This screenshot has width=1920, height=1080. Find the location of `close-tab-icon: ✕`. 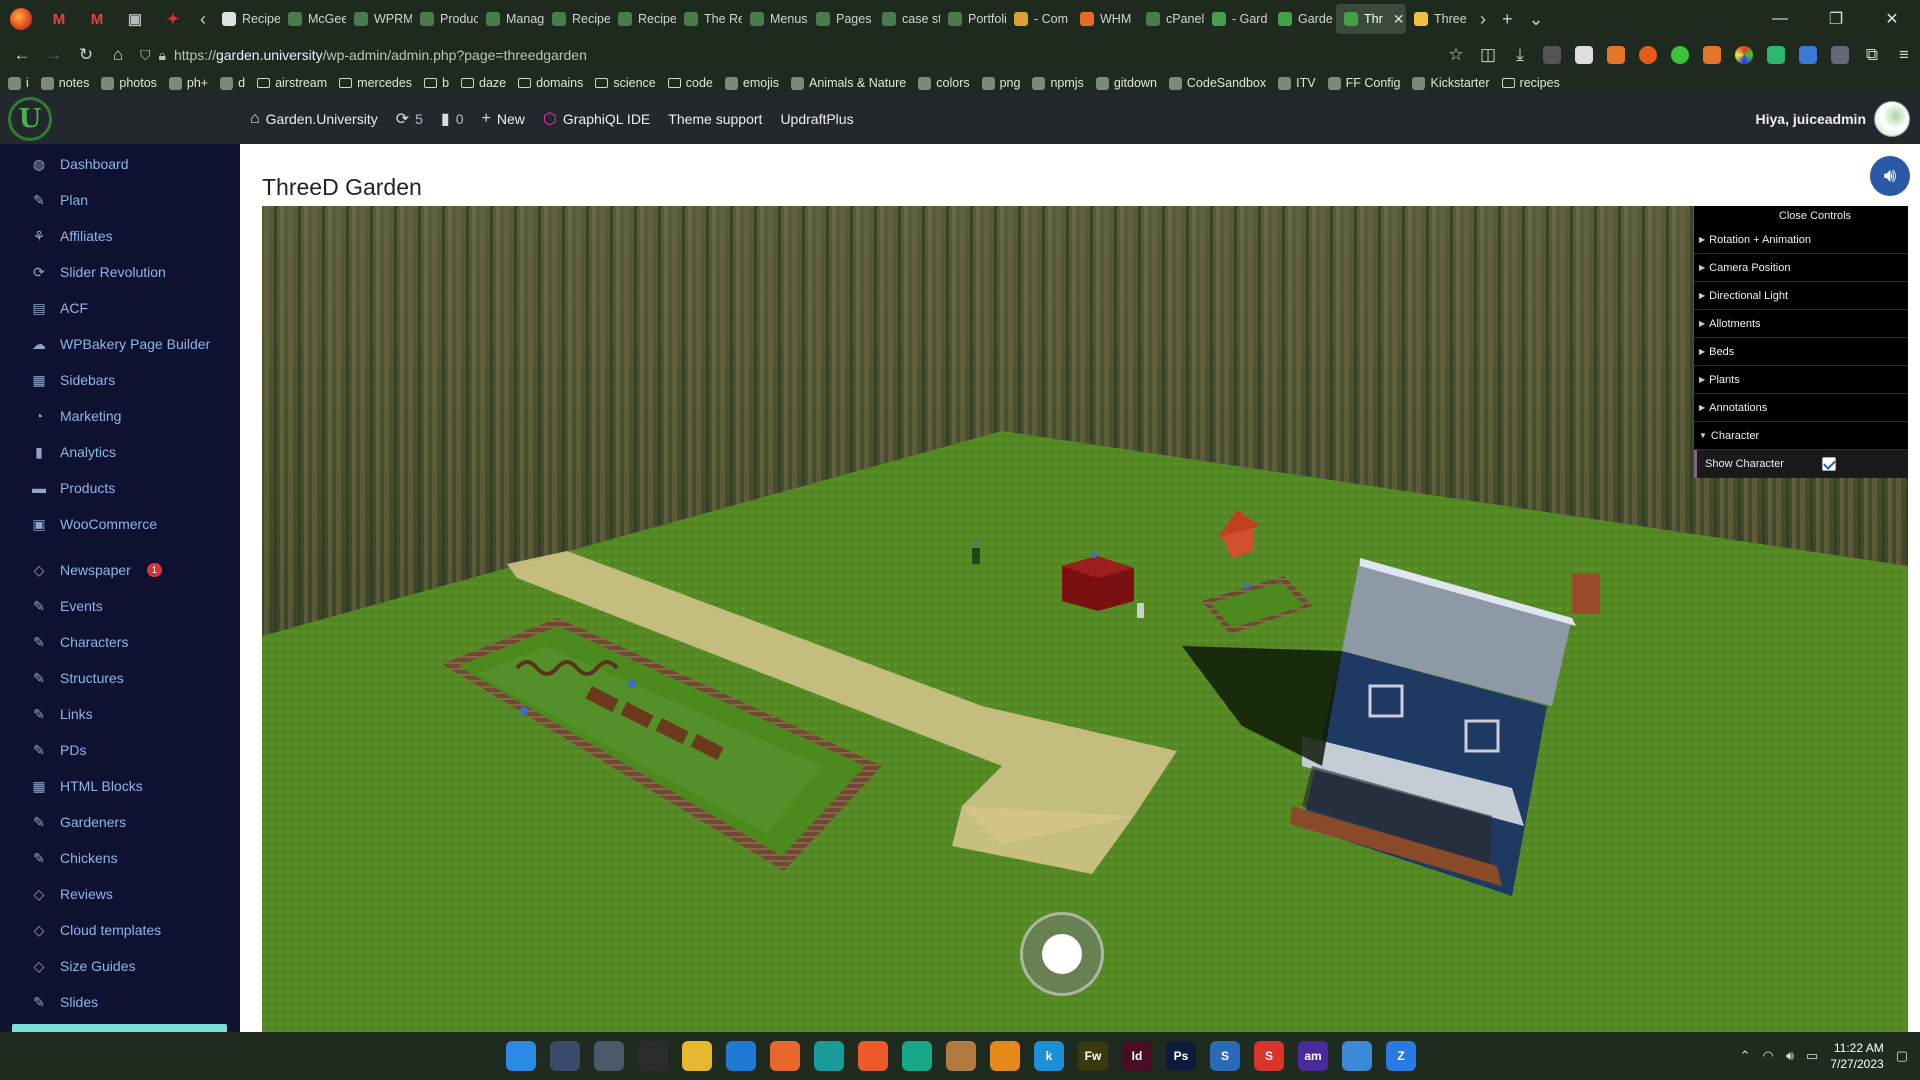

close-tab-icon: ✕ is located at coordinates (1399, 19).